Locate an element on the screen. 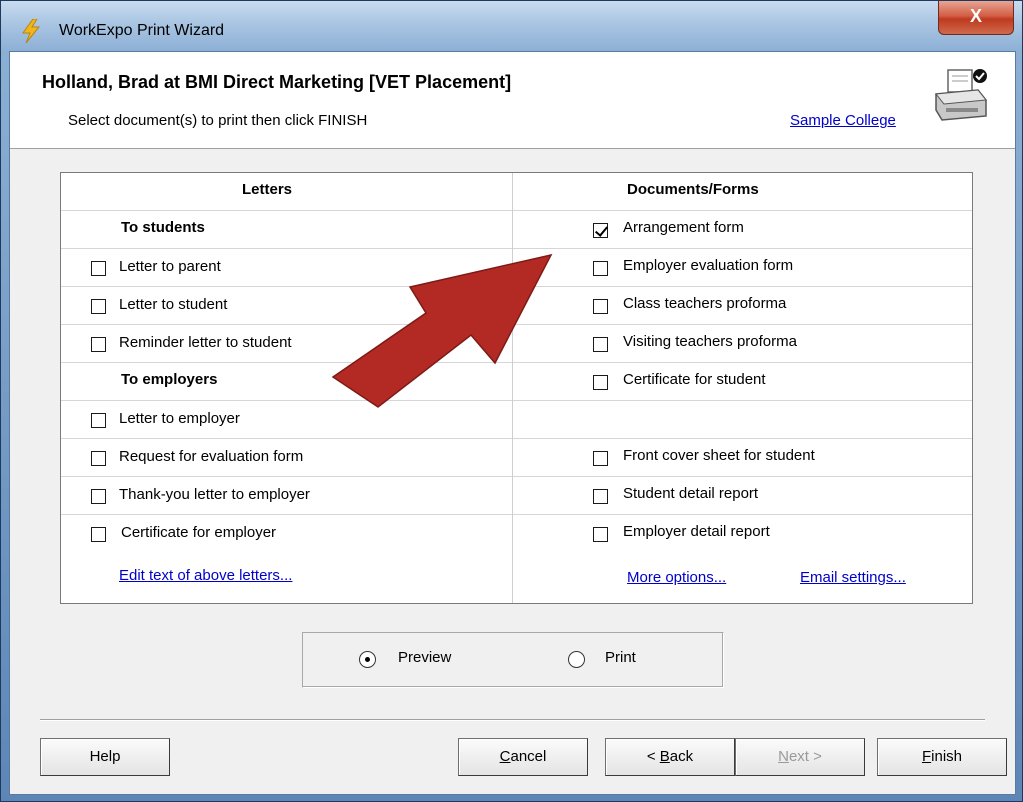 The height and width of the screenshot is (802, 1023). window-title: WorkExpo Print Wizard is located at coordinates (142, 30).